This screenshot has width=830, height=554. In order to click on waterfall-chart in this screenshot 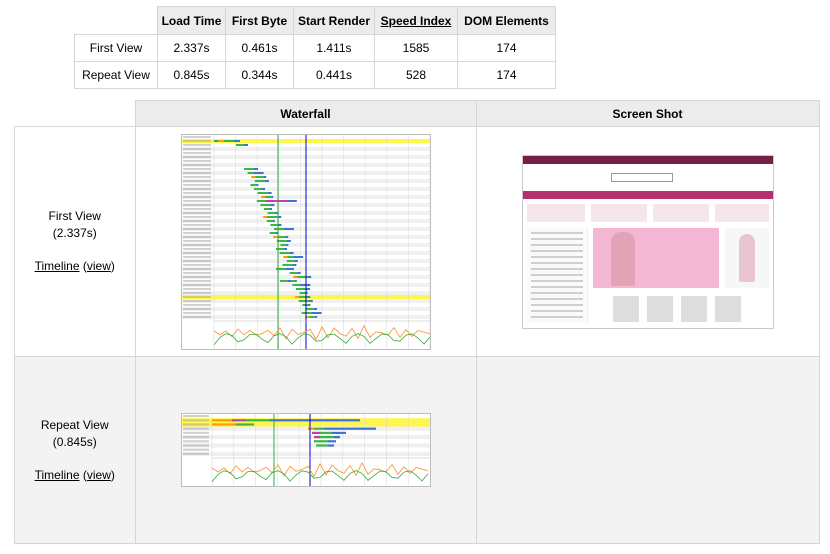, I will do `click(305, 450)`.